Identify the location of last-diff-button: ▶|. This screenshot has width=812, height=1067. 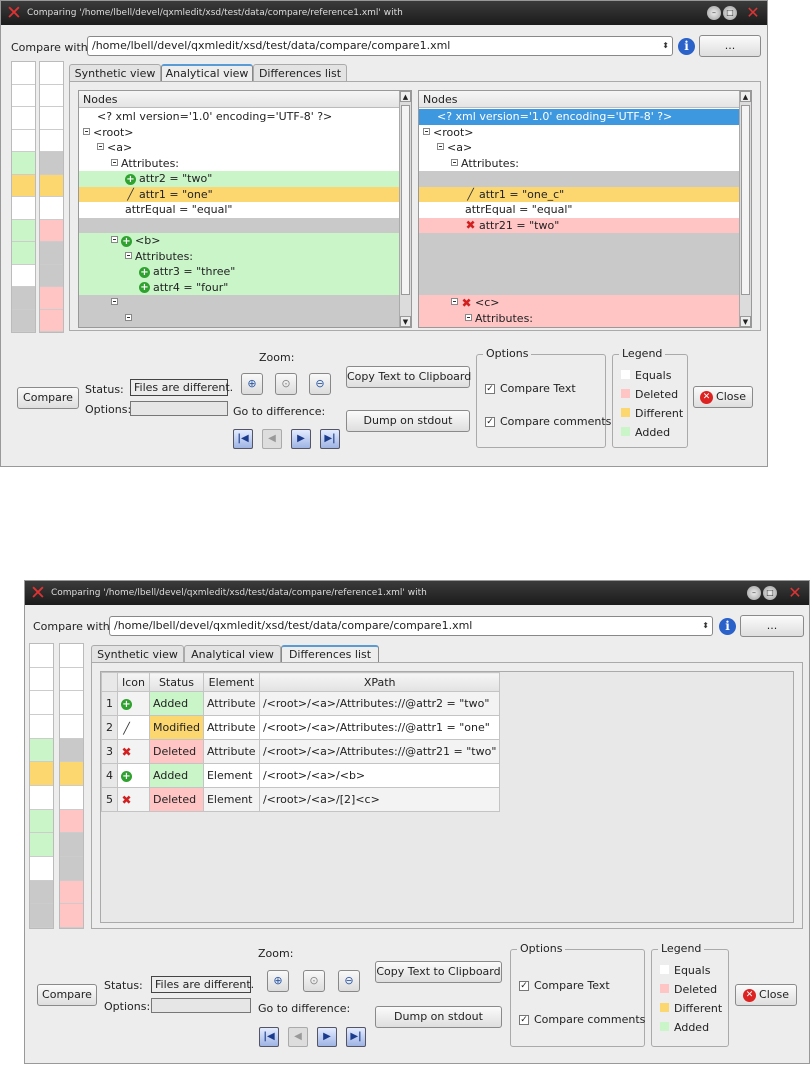
(330, 439).